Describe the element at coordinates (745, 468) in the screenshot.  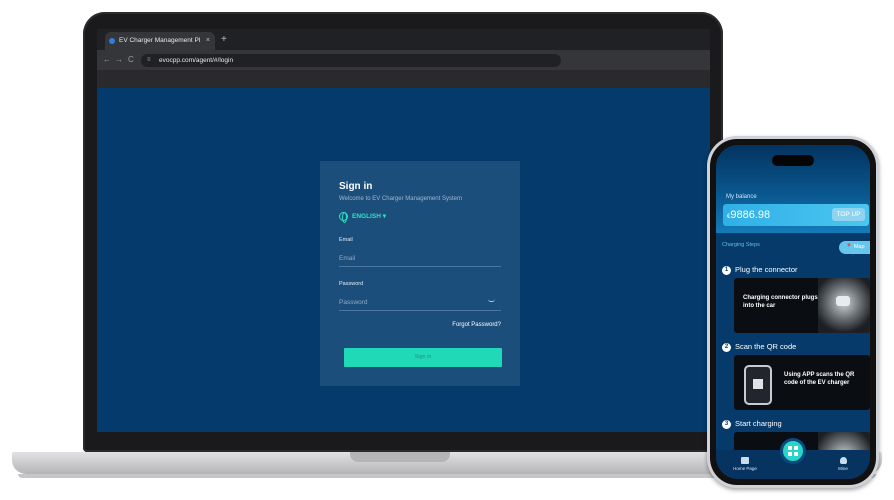
I see `tab-home-label: Home Page` at that location.